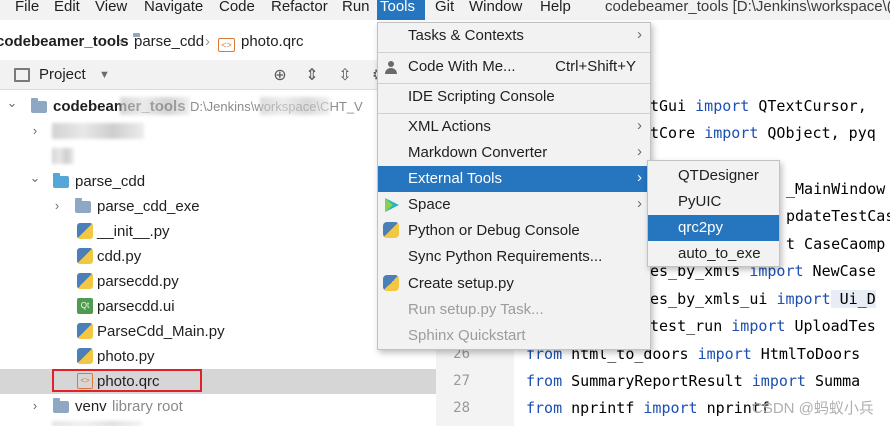  Describe the element at coordinates (138, 281) in the screenshot. I see `tree-file-label: parsecdd.py` at that location.